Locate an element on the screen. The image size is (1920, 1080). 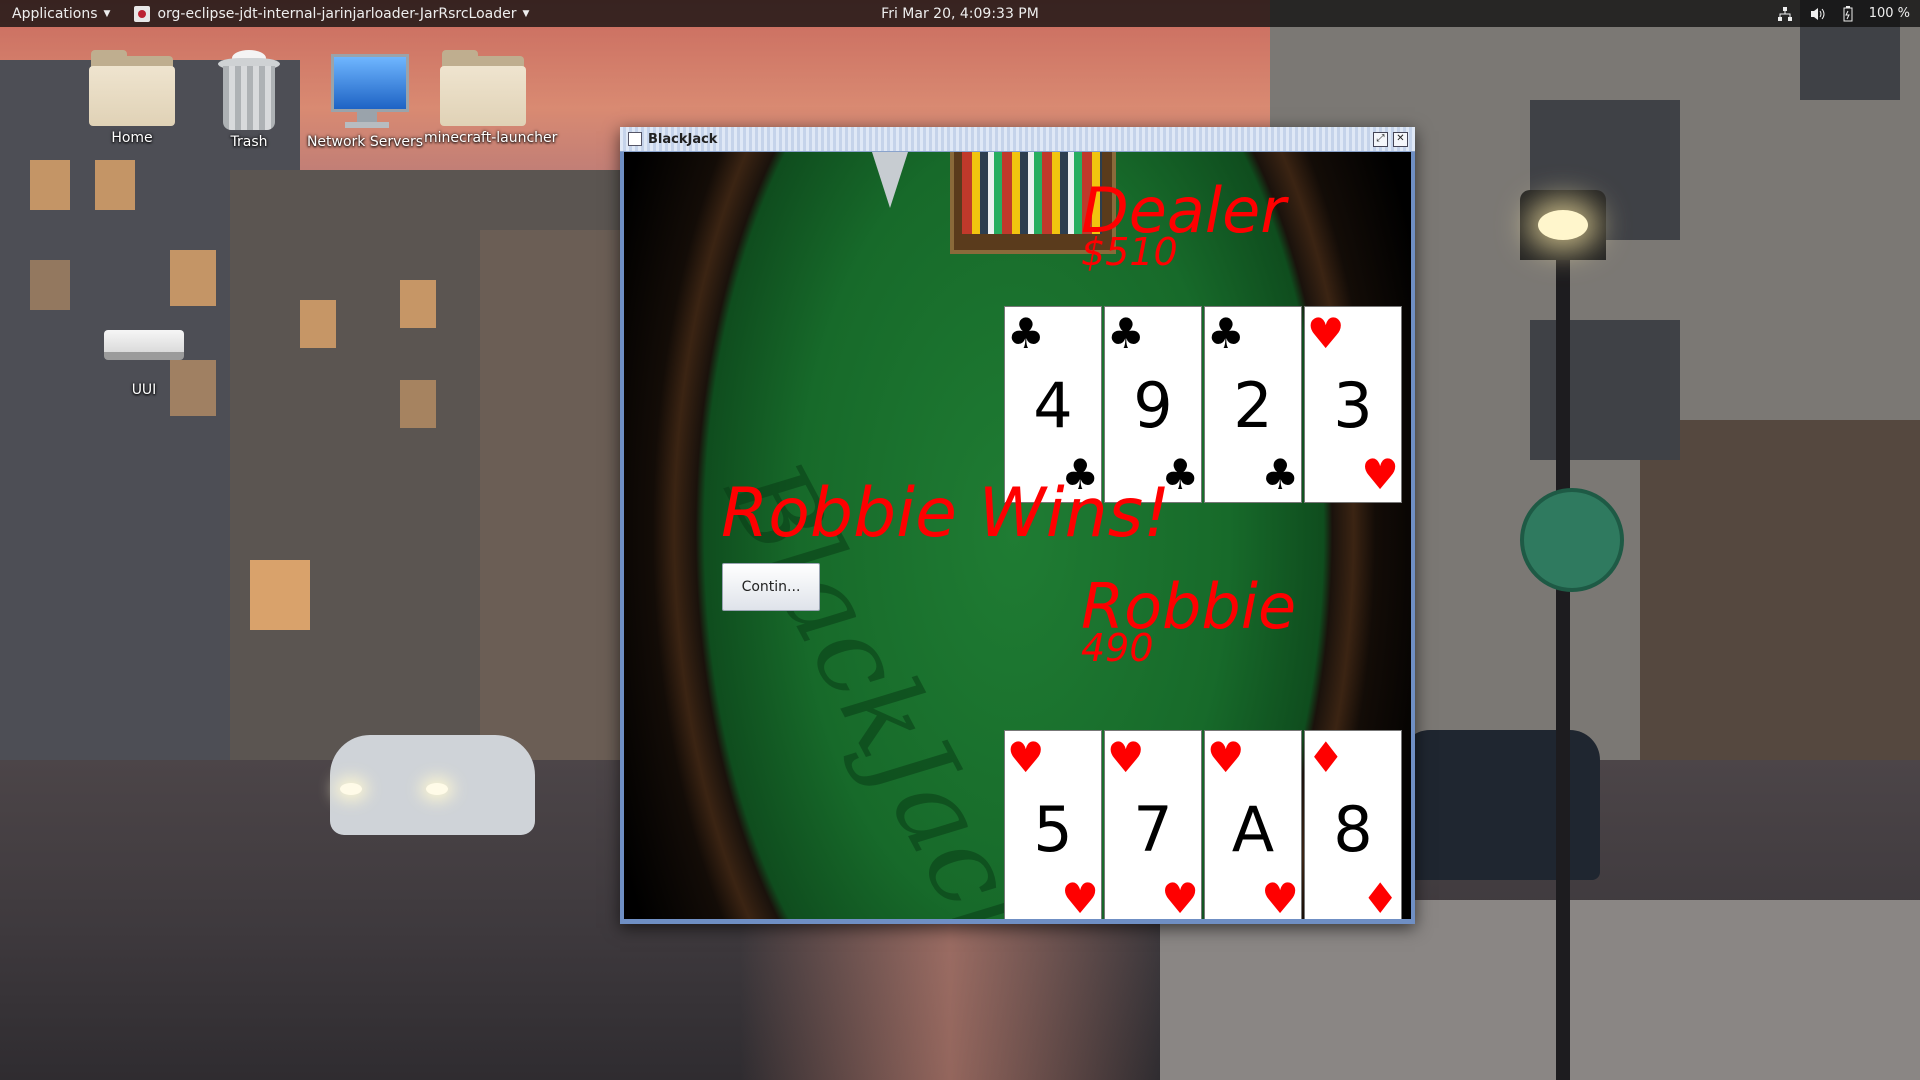
clock: Fri Mar 20, 4:09:33 PM is located at coordinates (960, 14).